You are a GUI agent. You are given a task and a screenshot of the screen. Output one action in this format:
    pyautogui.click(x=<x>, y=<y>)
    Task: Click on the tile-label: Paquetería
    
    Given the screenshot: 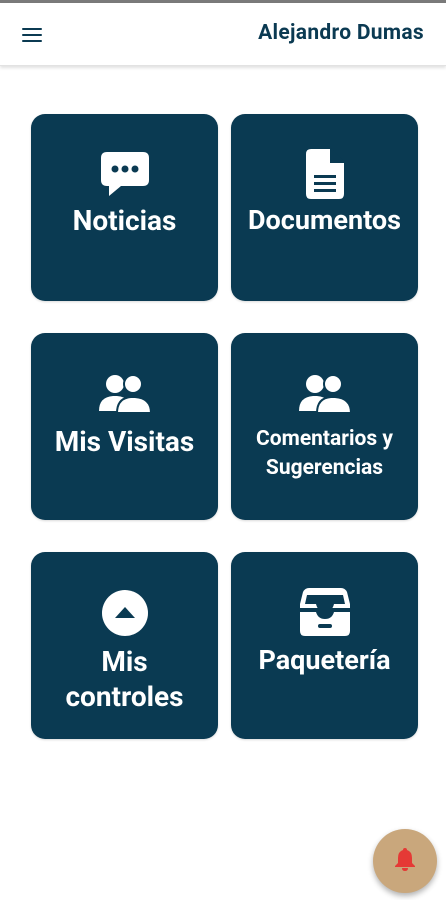 What is the action you would take?
    pyautogui.click(x=324, y=660)
    